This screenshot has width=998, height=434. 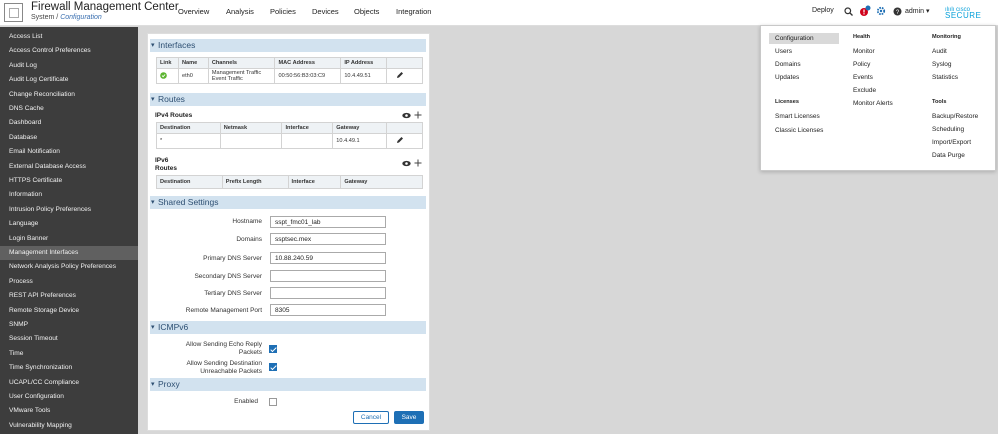 I want to click on tertiary-dns-input, so click(x=328, y=293).